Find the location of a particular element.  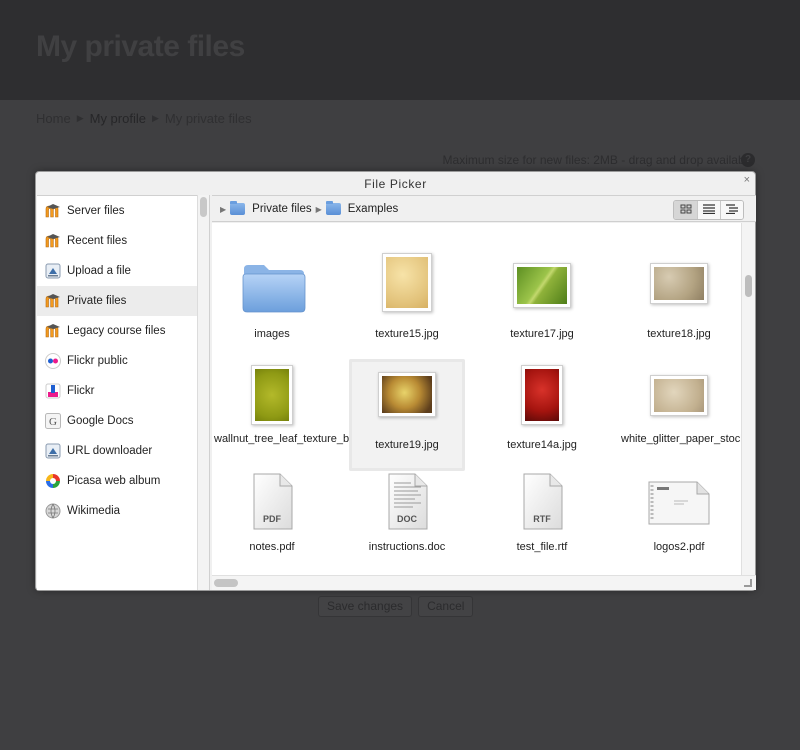

sidebar-item-label: Flickr is located at coordinates (81, 391).